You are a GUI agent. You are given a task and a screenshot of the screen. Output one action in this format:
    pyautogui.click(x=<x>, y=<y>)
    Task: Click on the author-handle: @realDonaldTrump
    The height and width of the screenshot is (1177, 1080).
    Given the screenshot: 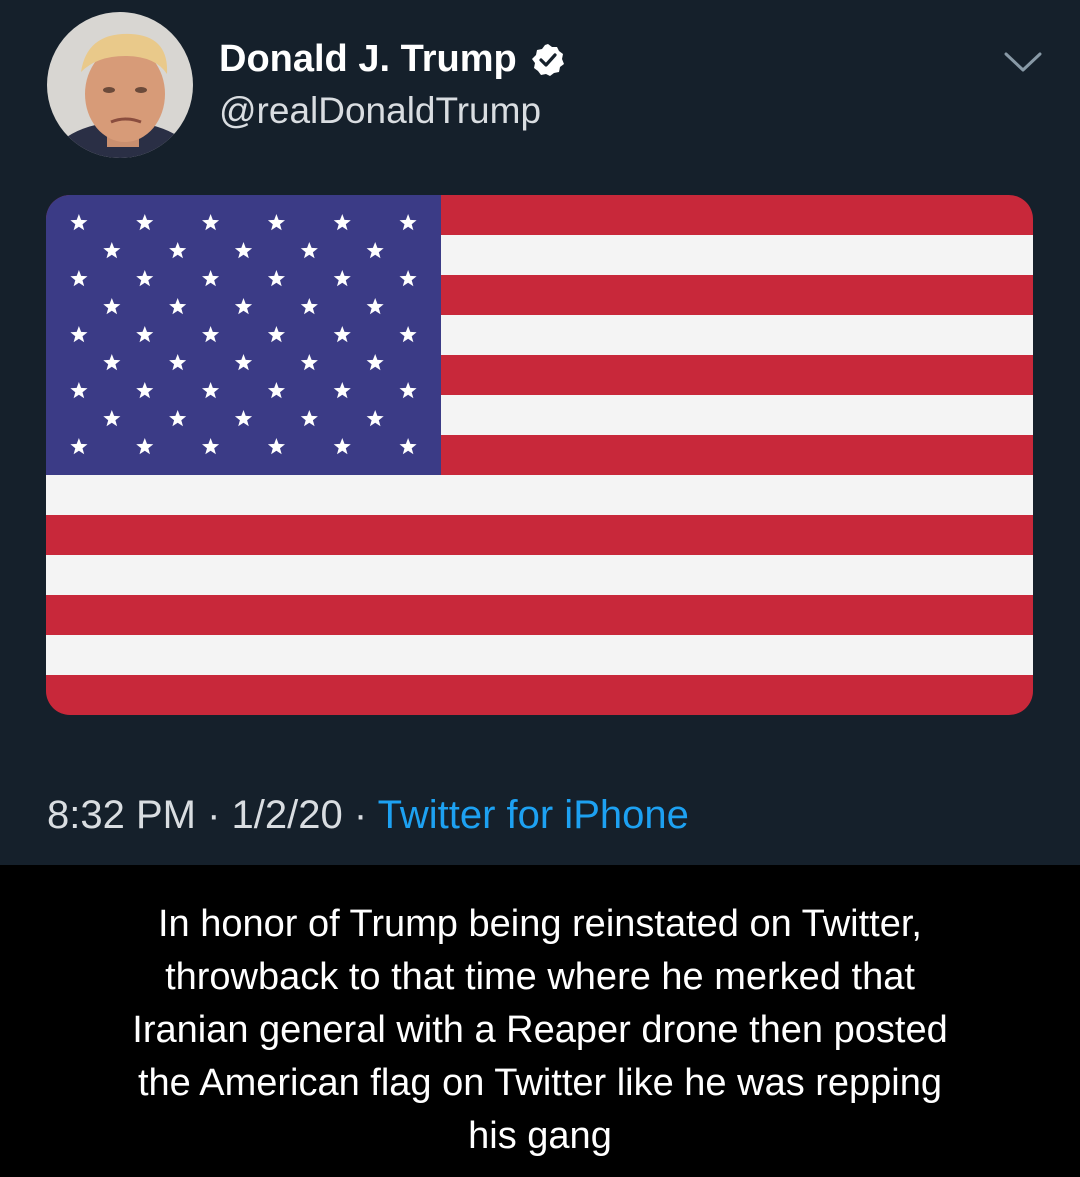 What is the action you would take?
    pyautogui.click(x=380, y=111)
    